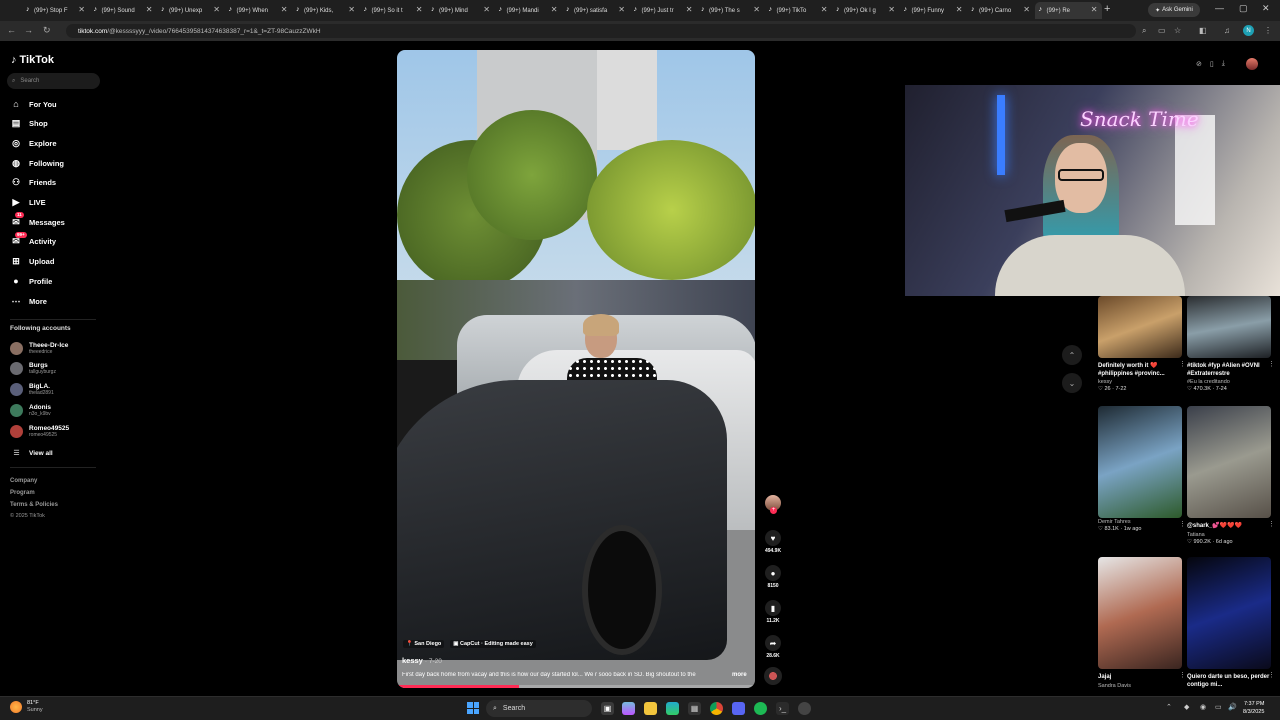 This screenshot has width=1280, height=720. I want to click on extensions-icon: ◧, so click(1203, 30).